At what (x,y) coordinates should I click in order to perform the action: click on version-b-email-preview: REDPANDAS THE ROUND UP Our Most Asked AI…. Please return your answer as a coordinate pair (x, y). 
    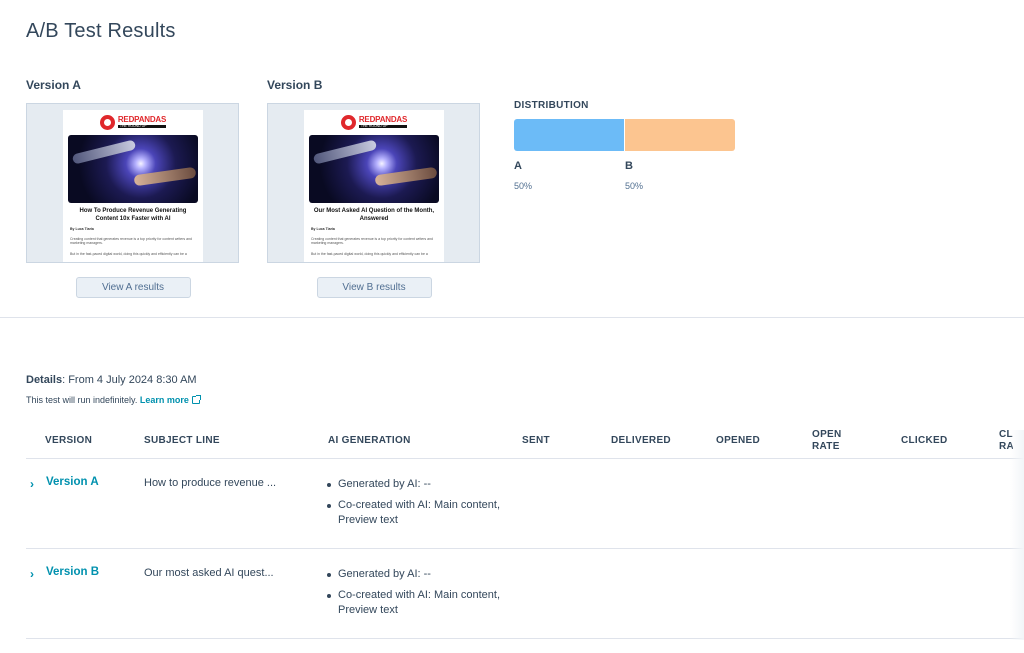
    Looking at the image, I should click on (373, 183).